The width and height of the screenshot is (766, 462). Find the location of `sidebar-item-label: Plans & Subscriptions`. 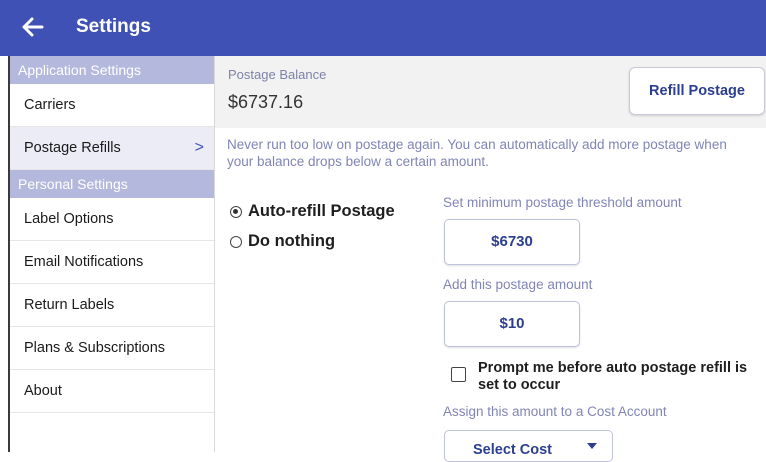

sidebar-item-label: Plans & Subscriptions is located at coordinates (95, 348).